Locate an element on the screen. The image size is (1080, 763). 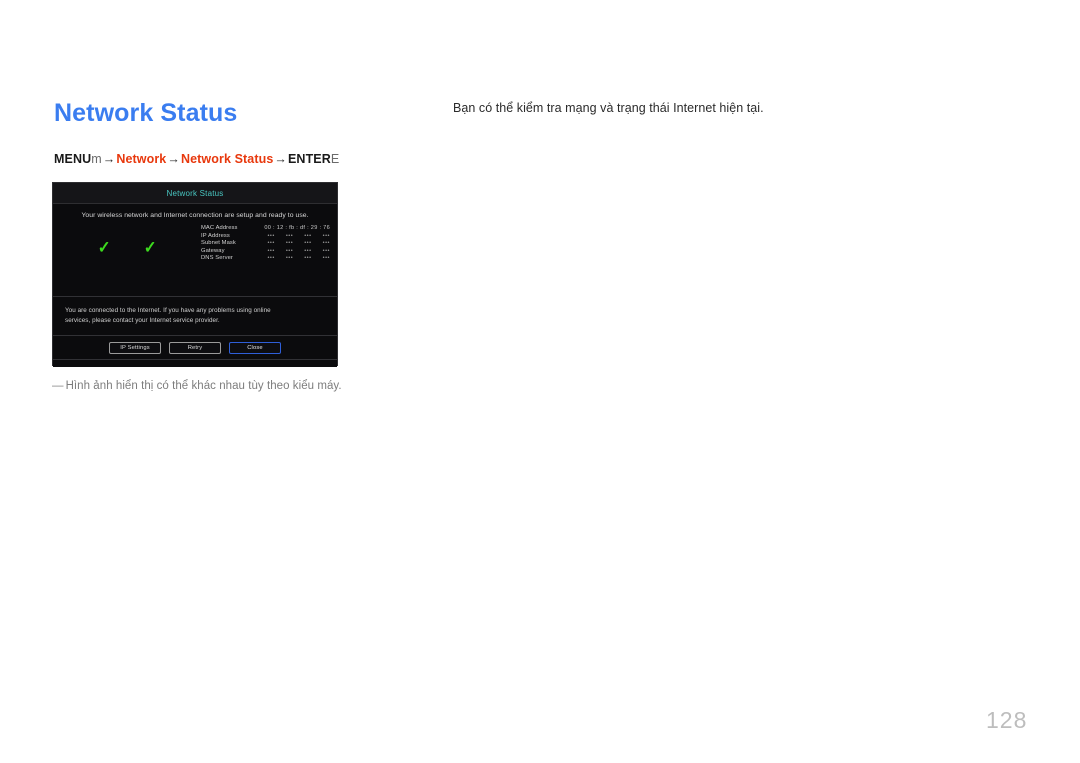
breadcrumb-menu-label: MENU is located at coordinates (73, 159).